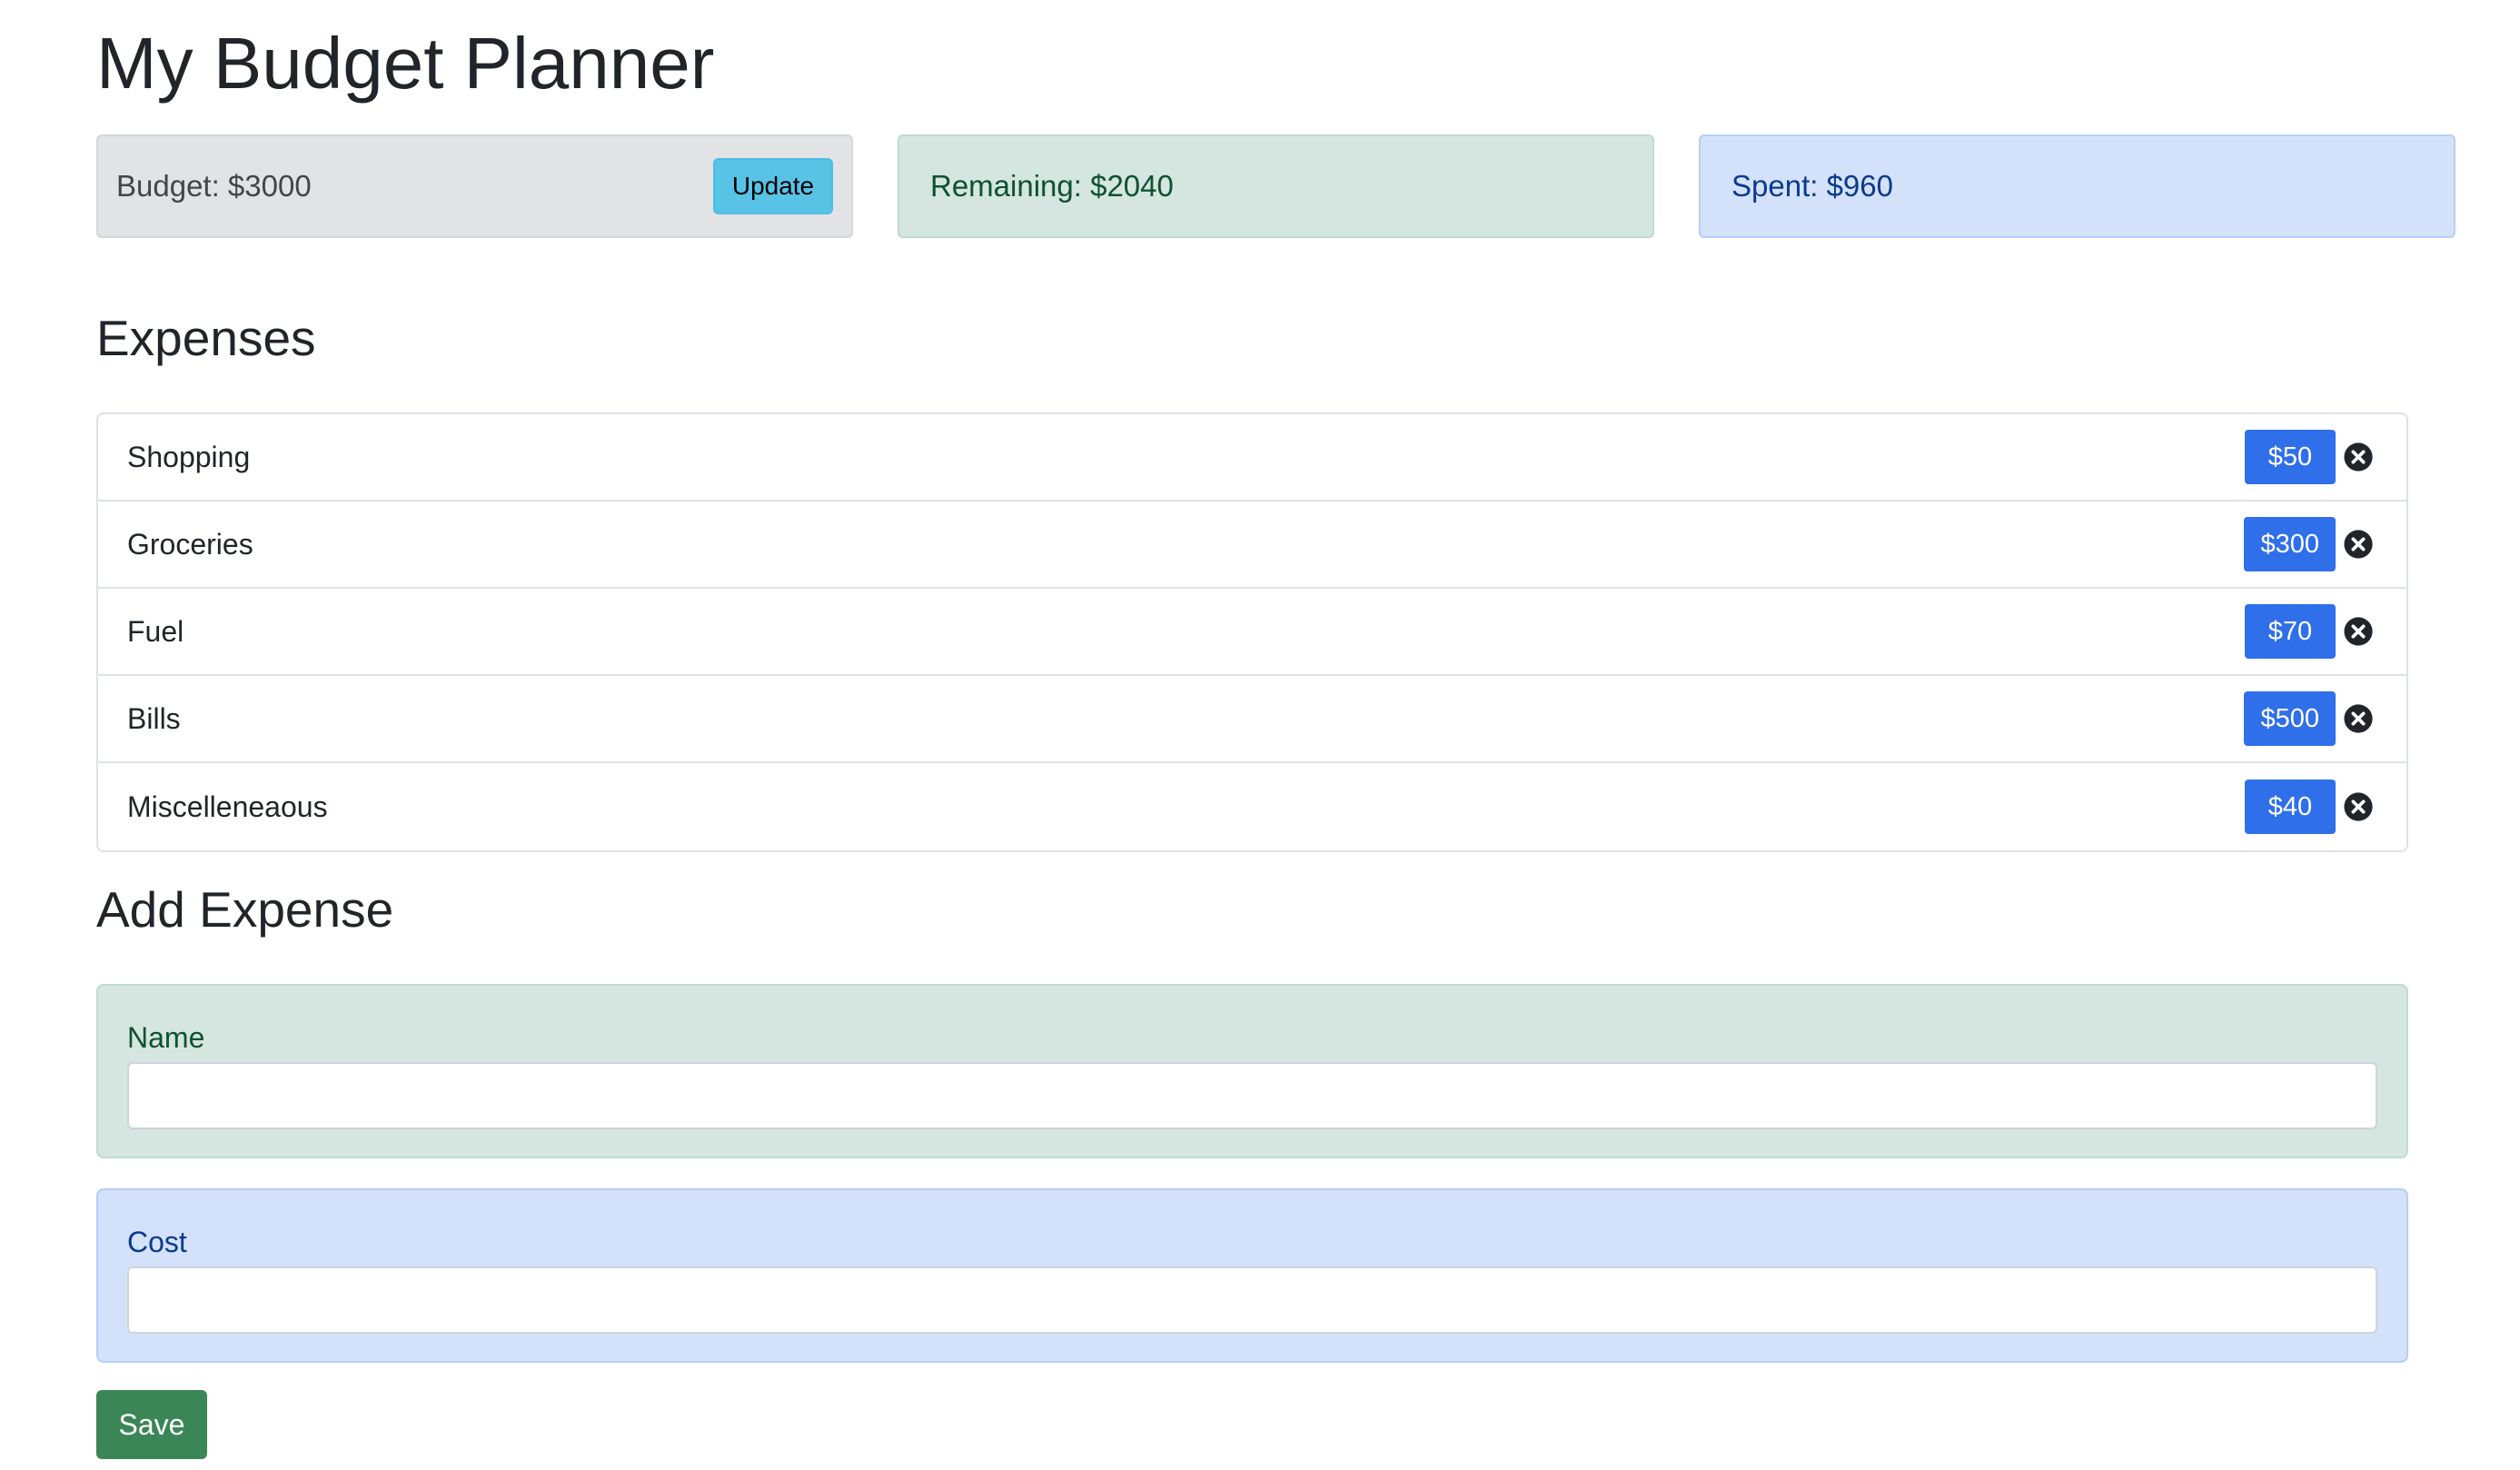 Image resolution: width=2520 pixels, height=1470 pixels. I want to click on name-field-group: Name, so click(1252, 1071).